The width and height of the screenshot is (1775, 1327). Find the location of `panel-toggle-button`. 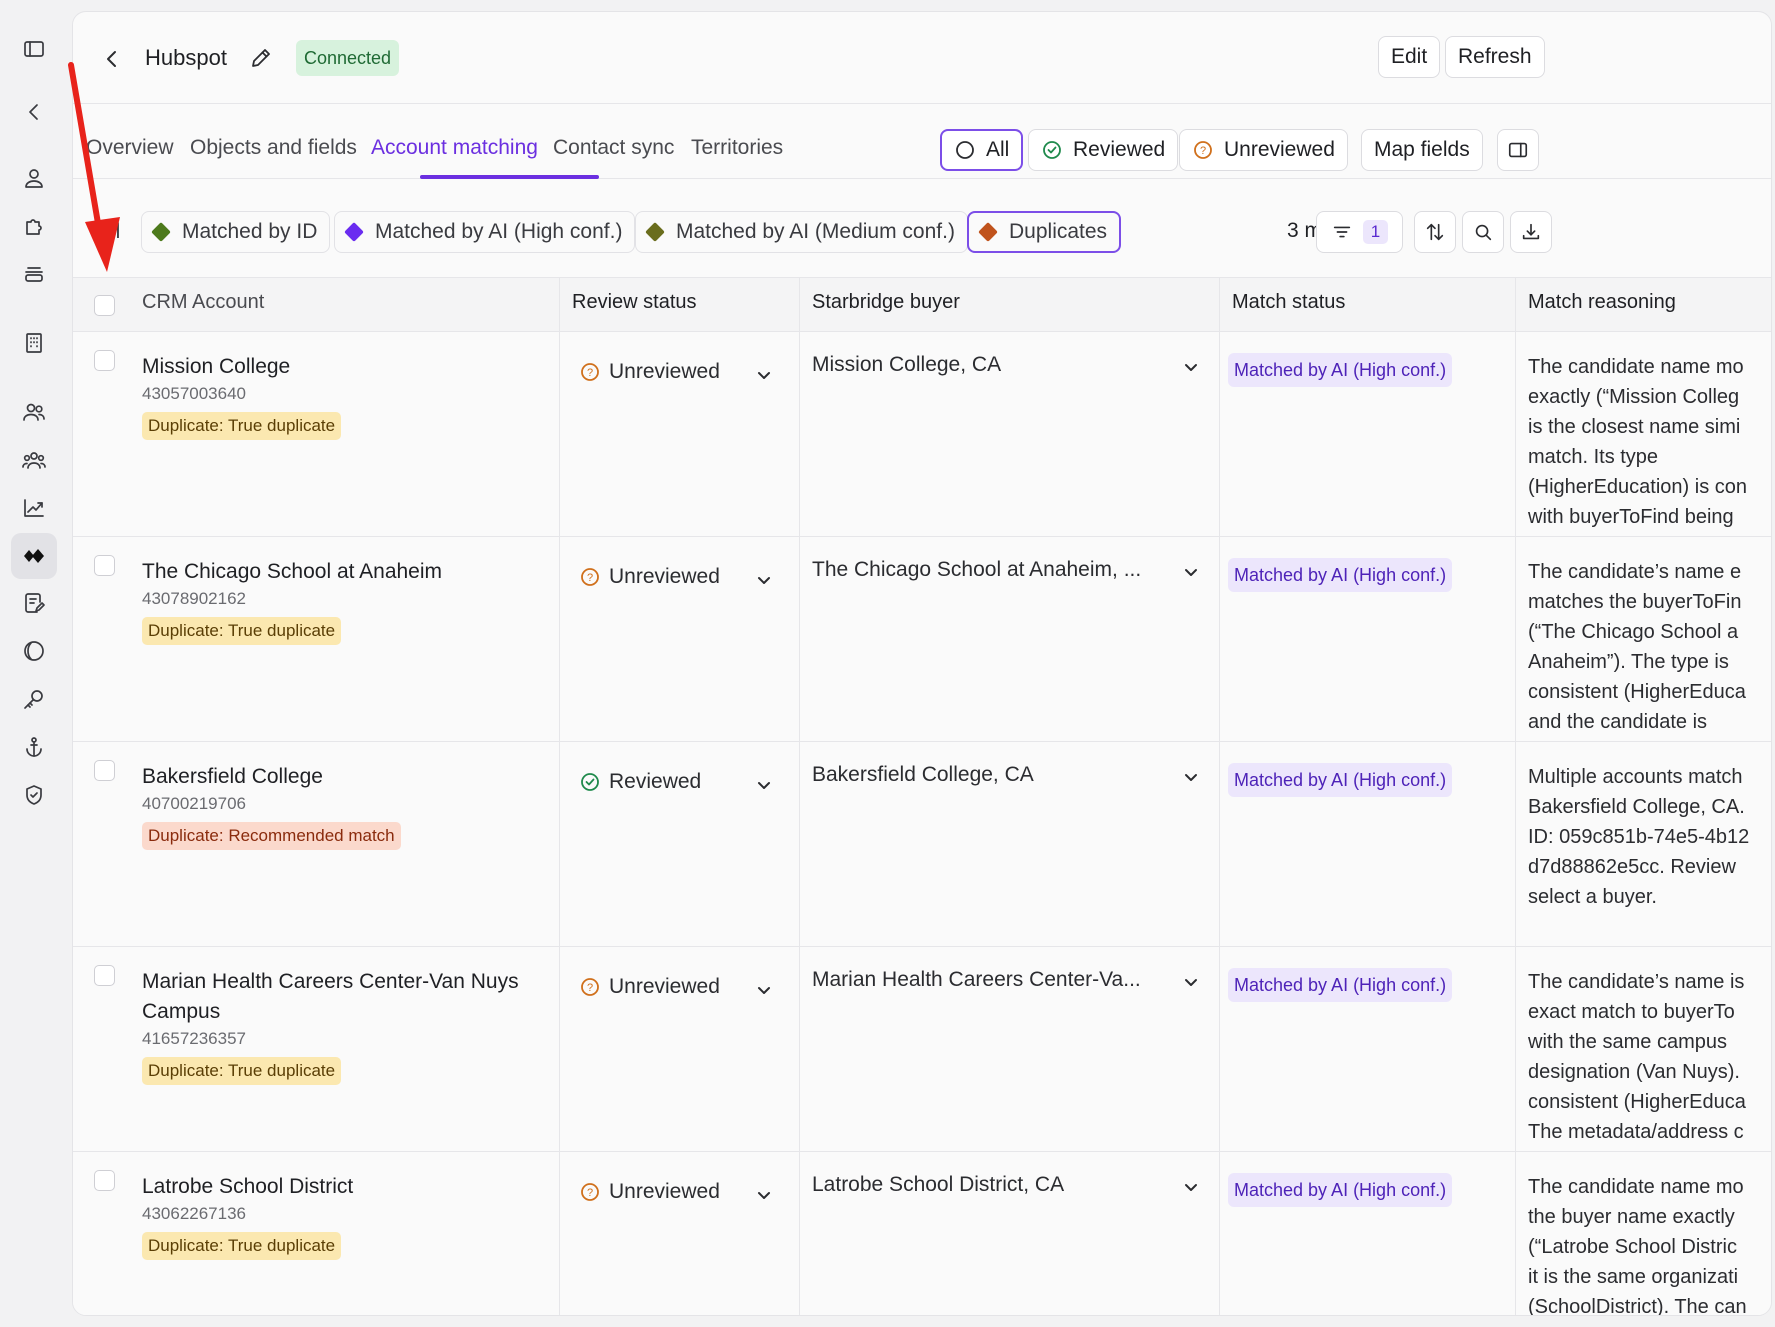

panel-toggle-button is located at coordinates (1518, 150).